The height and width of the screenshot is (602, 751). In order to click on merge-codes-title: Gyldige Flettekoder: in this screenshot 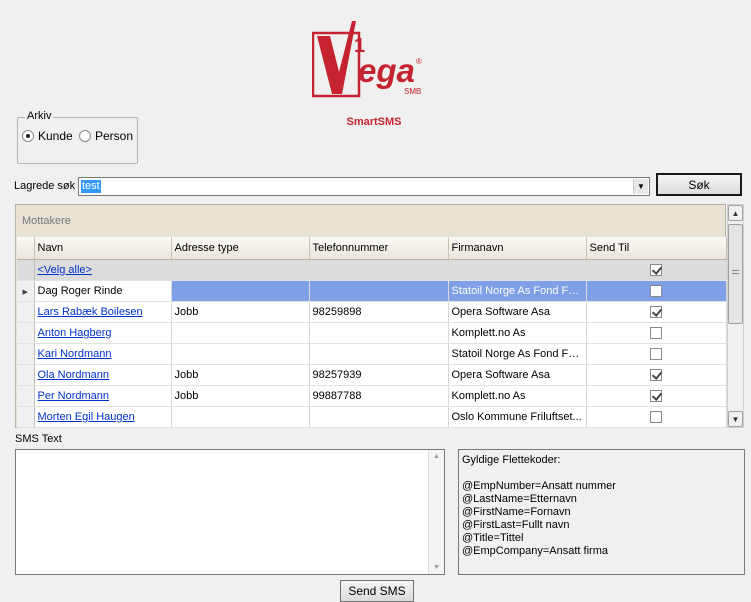, I will do `click(511, 460)`.